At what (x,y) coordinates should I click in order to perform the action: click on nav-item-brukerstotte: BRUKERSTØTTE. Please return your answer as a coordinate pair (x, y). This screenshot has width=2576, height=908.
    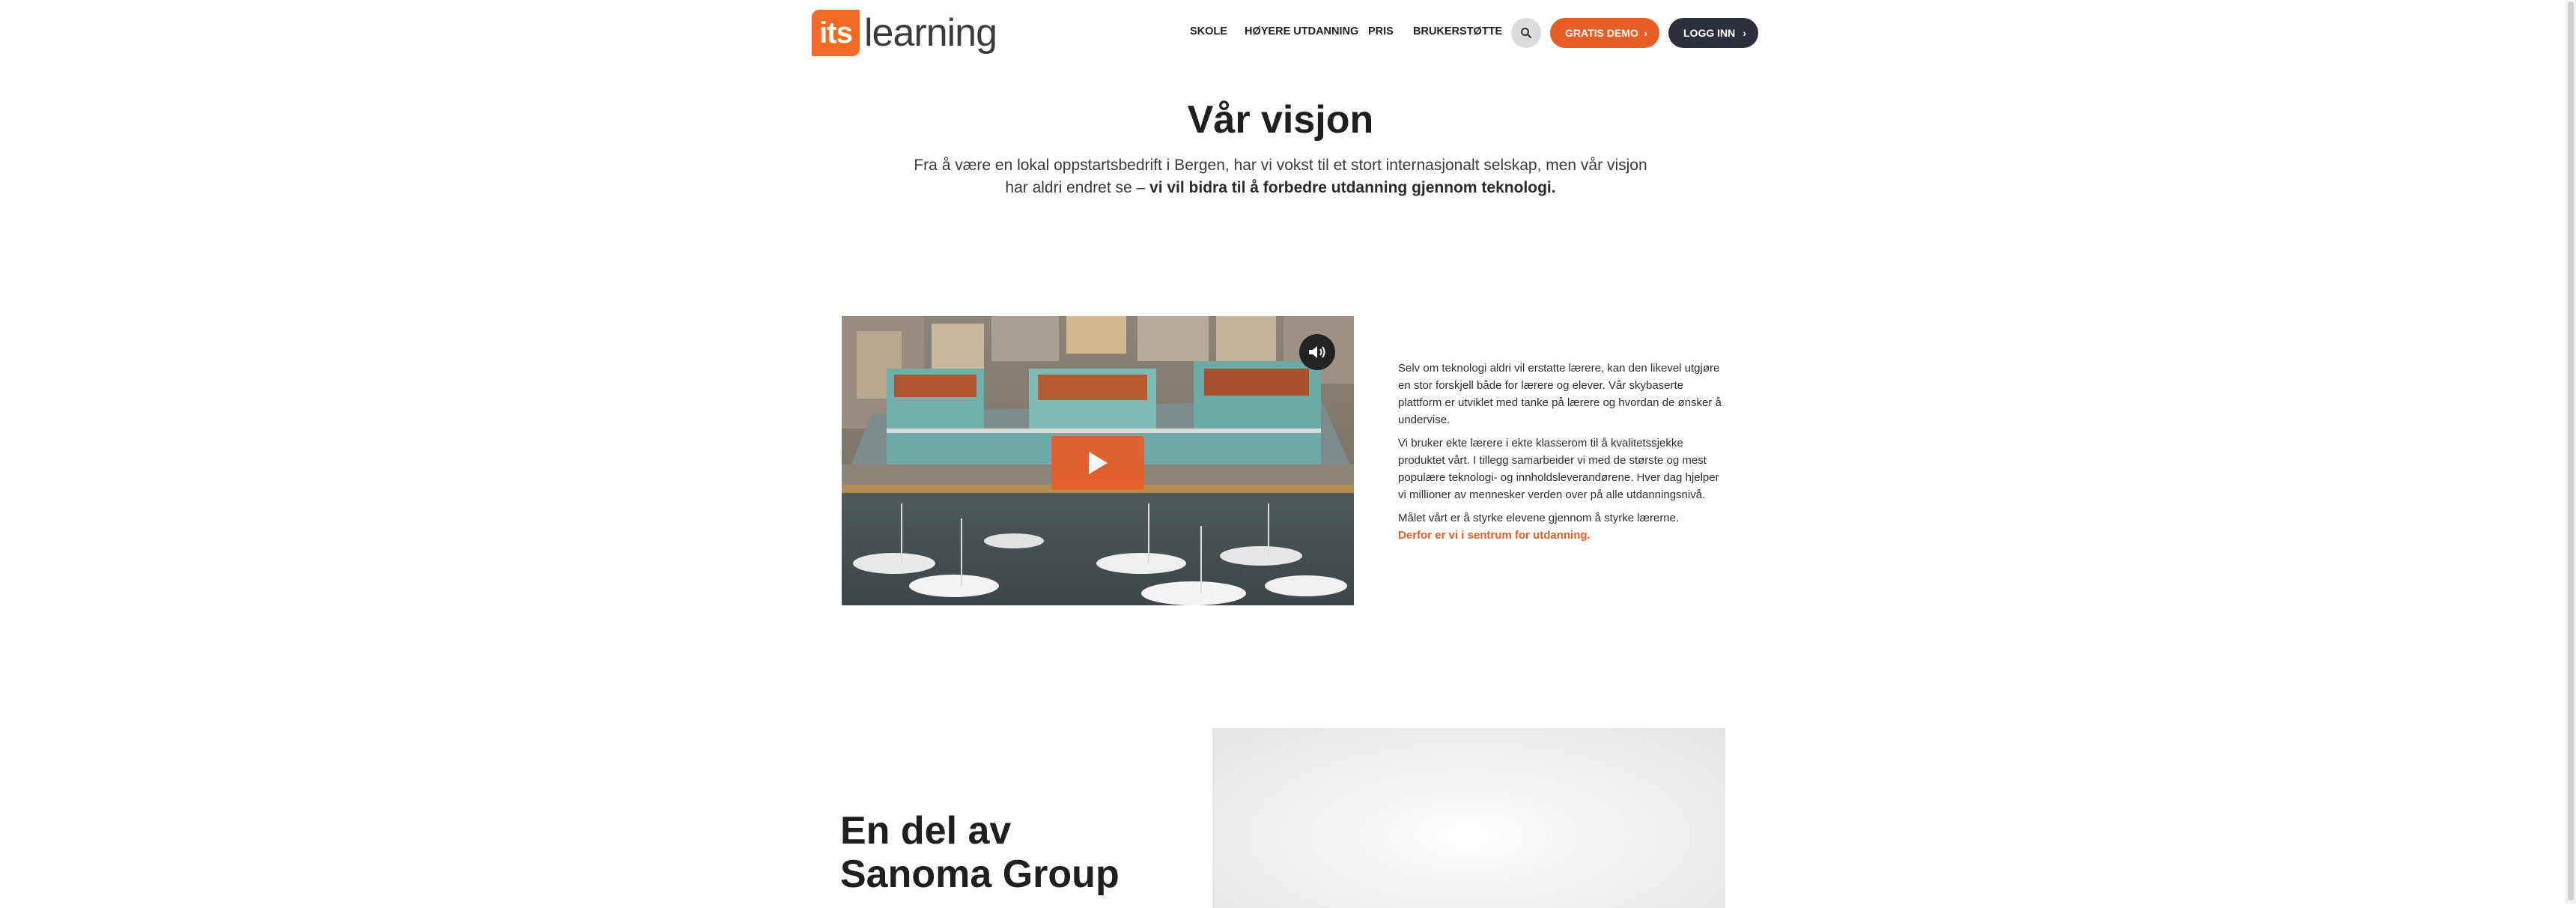
    Looking at the image, I should click on (1457, 31).